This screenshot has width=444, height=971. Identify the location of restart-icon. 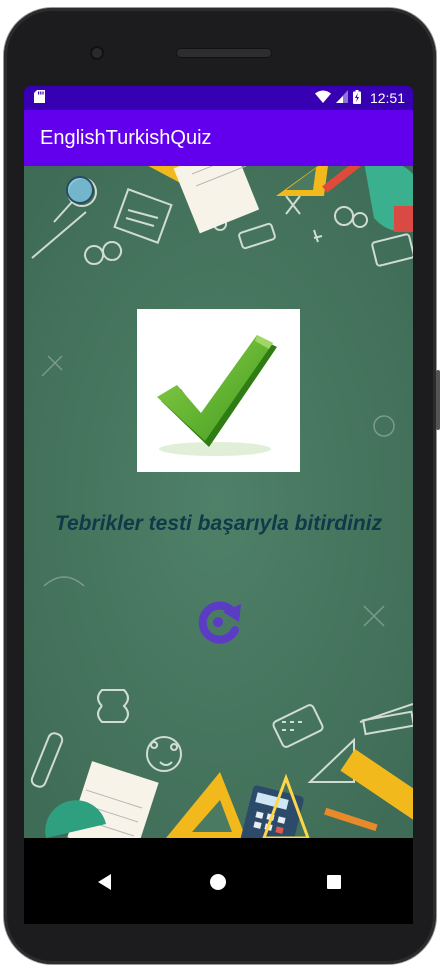
(219, 622).